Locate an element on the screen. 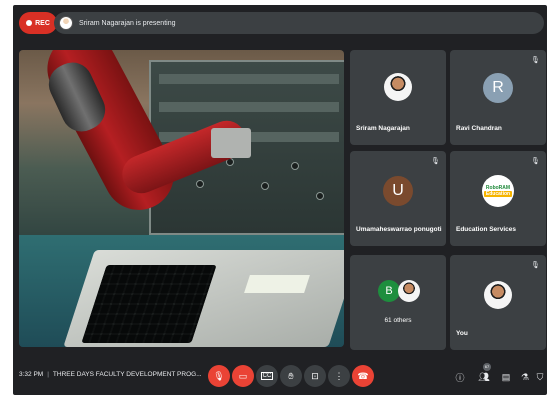 This screenshot has width=547, height=401. others-tile: B 61 others is located at coordinates (398, 302).